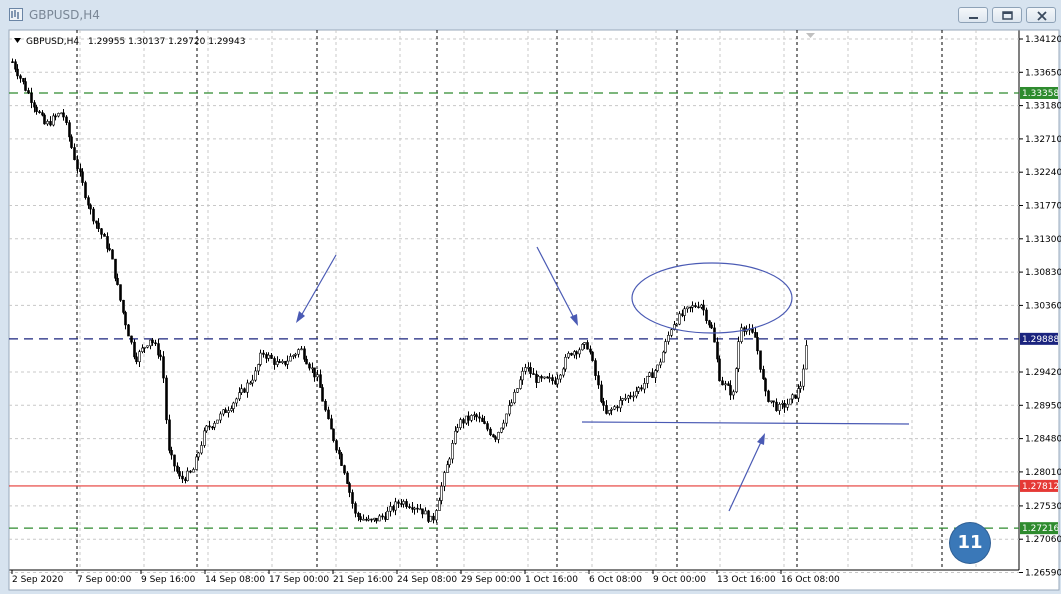 The width and height of the screenshot is (1061, 594). What do you see at coordinates (1043, 240) in the screenshot?
I see `price-tick-label: 1.31300` at bounding box center [1043, 240].